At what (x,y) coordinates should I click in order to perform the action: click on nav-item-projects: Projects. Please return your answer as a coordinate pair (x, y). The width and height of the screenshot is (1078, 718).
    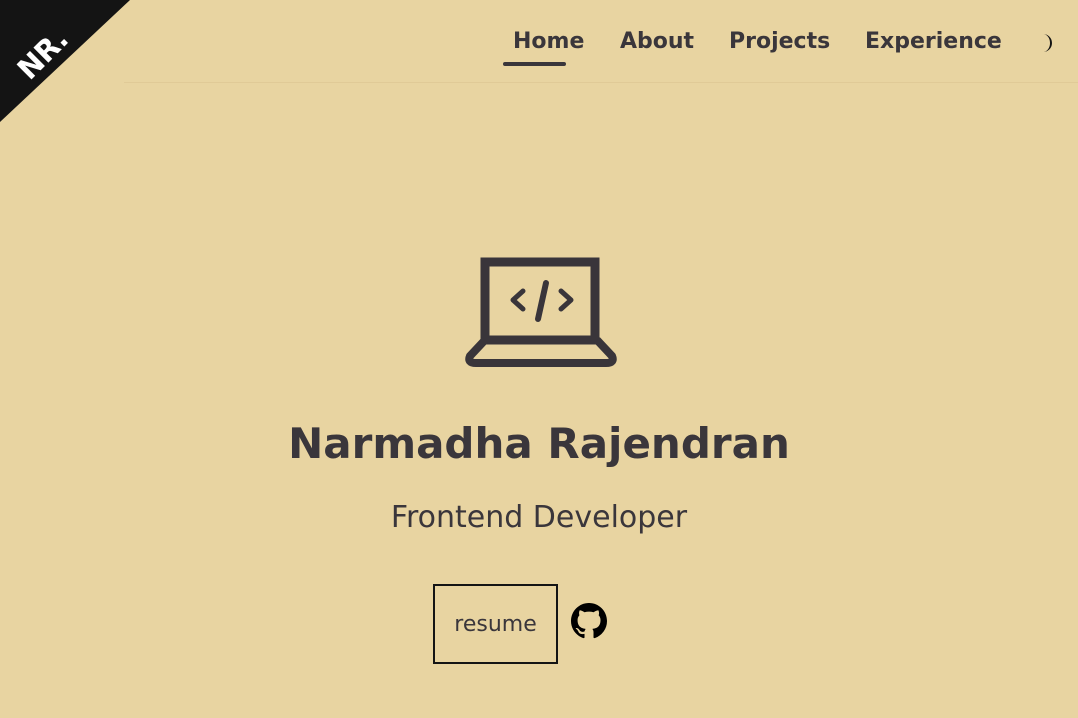
    Looking at the image, I should click on (779, 42).